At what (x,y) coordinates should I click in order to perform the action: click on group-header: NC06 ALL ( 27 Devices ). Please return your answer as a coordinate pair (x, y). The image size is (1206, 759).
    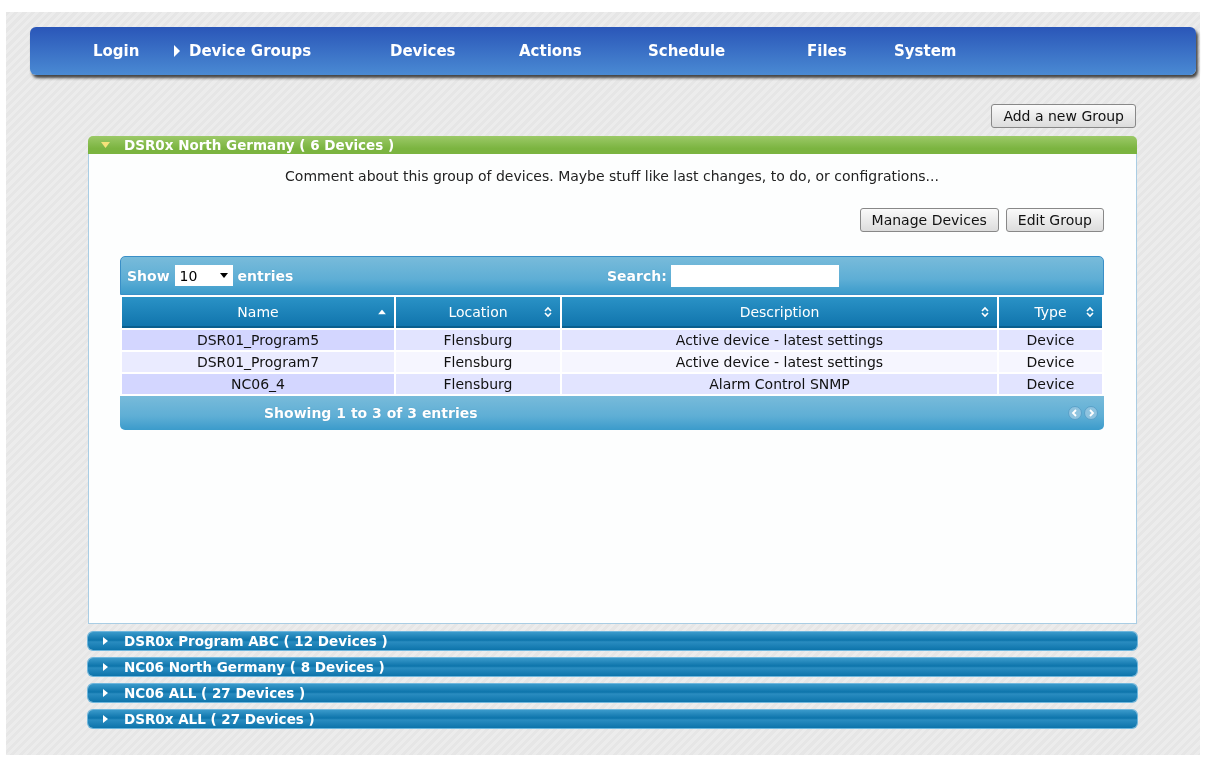
    Looking at the image, I should click on (612, 693).